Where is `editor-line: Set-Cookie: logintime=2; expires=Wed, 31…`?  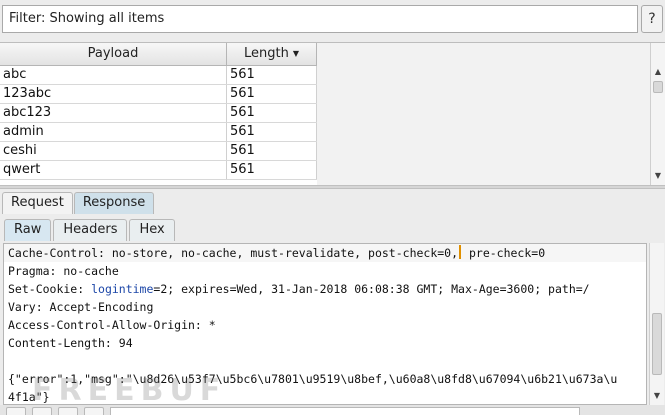 editor-line: Set-Cookie: logintime=2; expires=Wed, 31… is located at coordinates (325, 289).